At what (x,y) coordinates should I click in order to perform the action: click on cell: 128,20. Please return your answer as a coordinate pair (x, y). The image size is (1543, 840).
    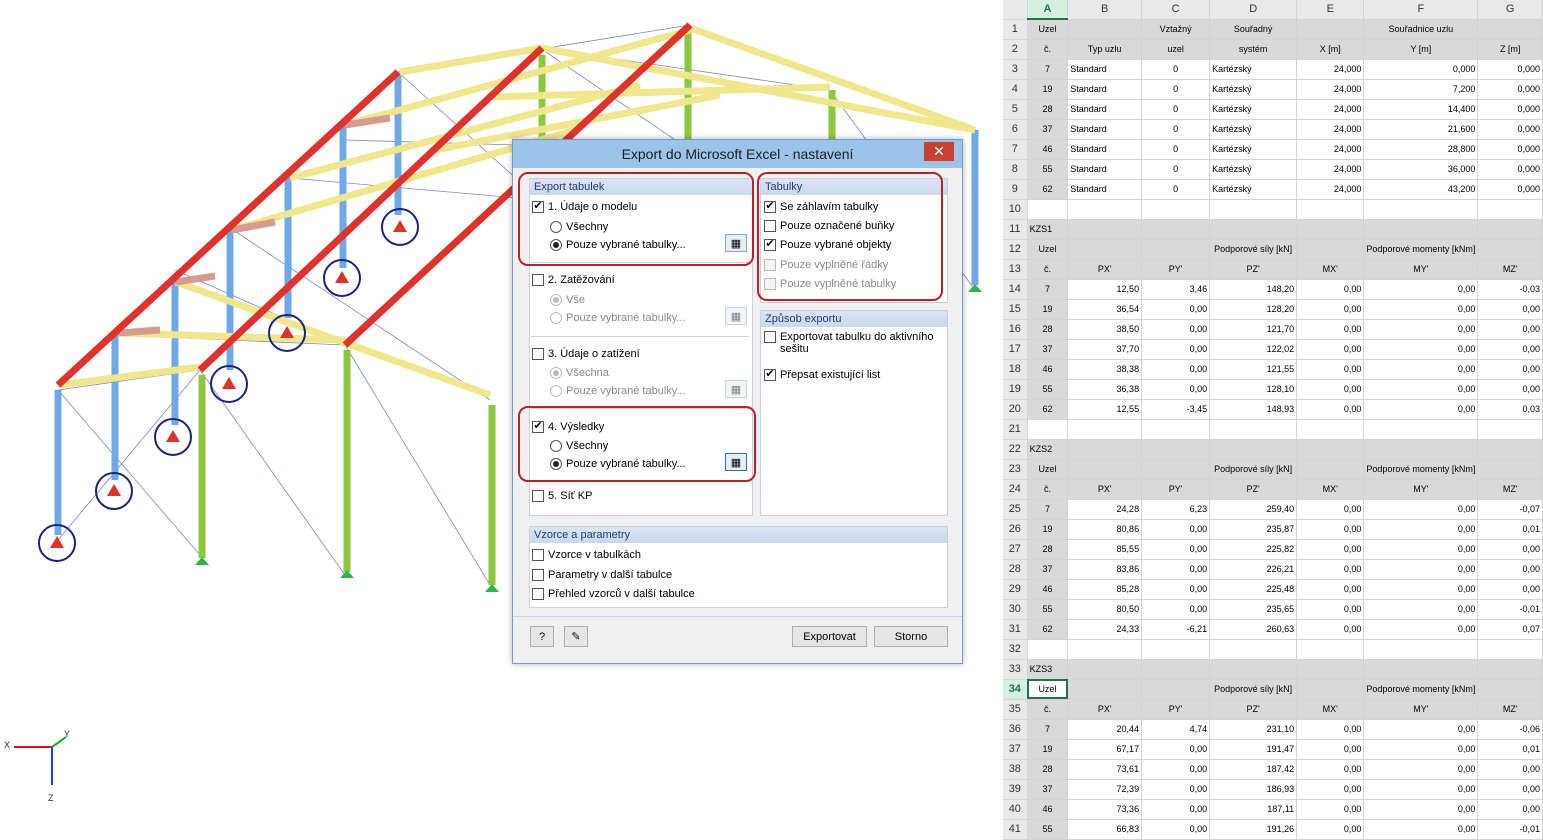
    Looking at the image, I should click on (1253, 309).